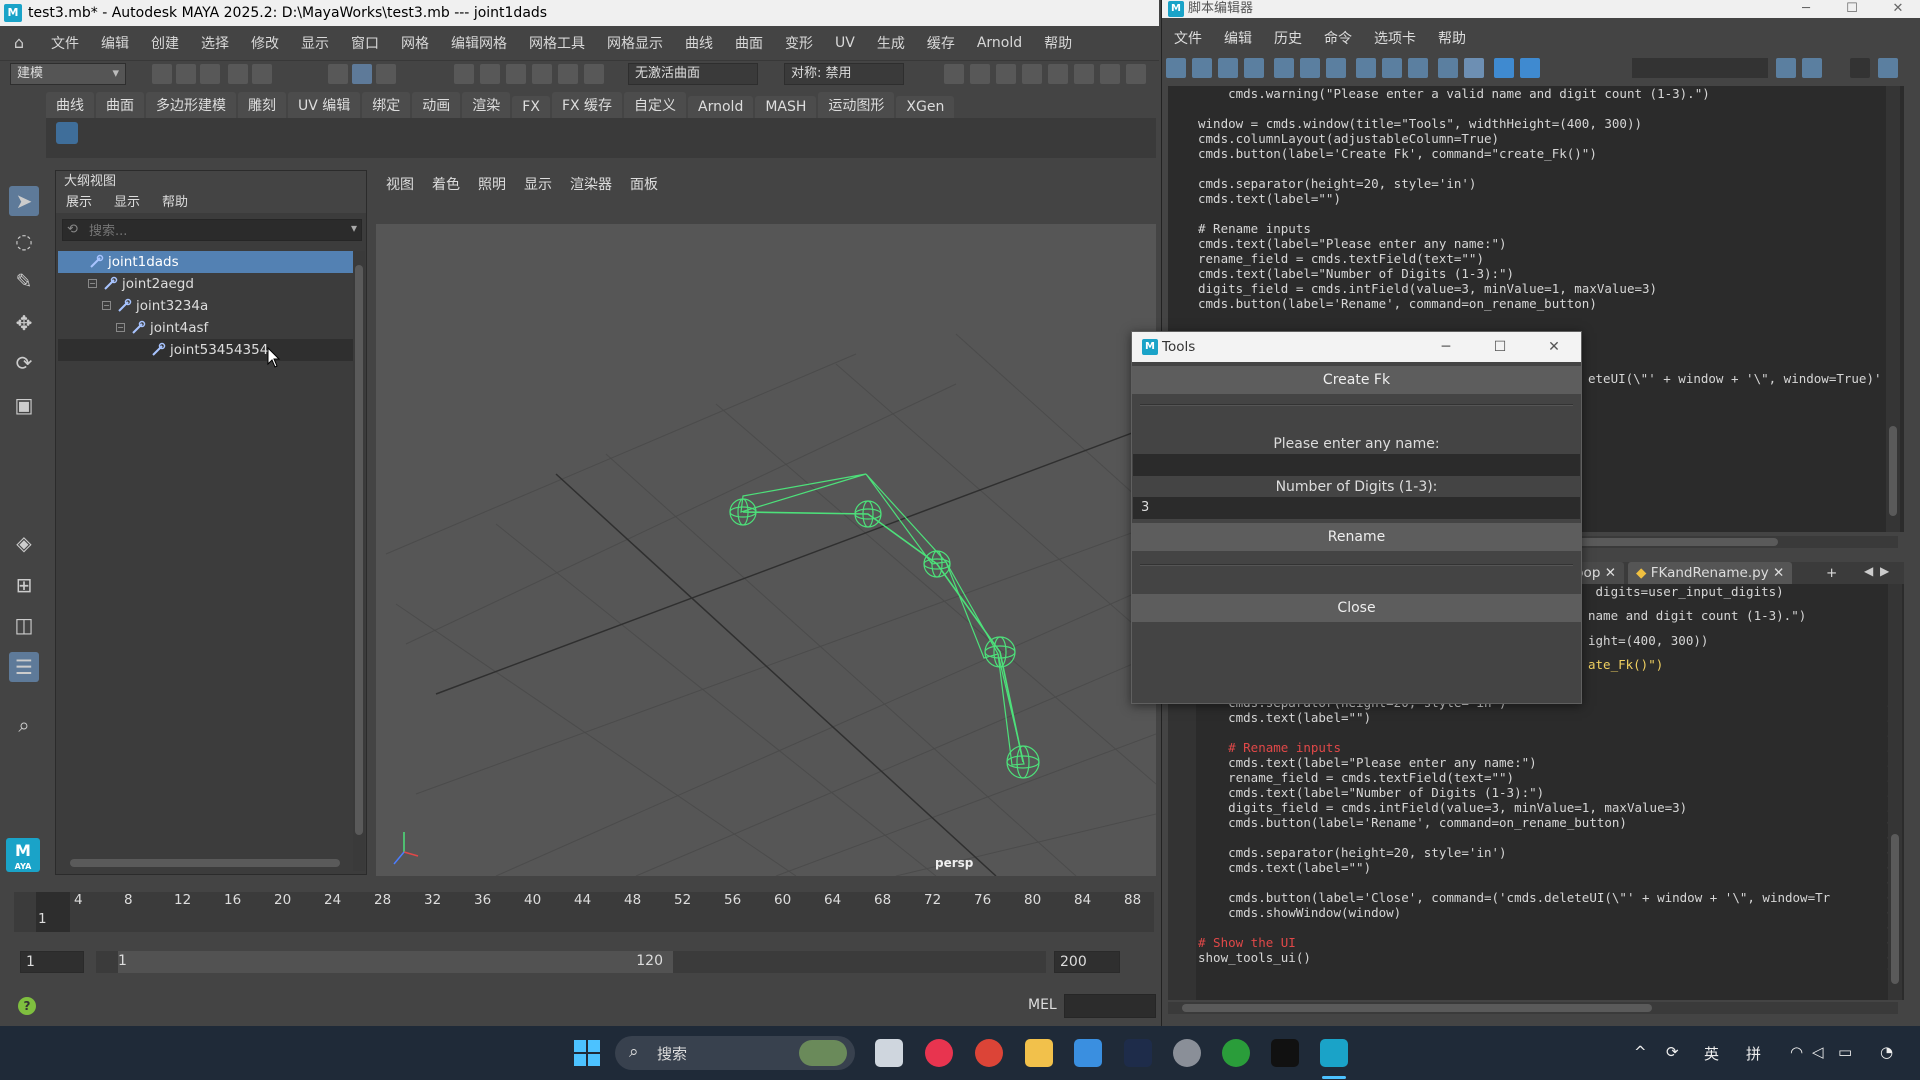  I want to click on menu-create: 创建, so click(165, 43).